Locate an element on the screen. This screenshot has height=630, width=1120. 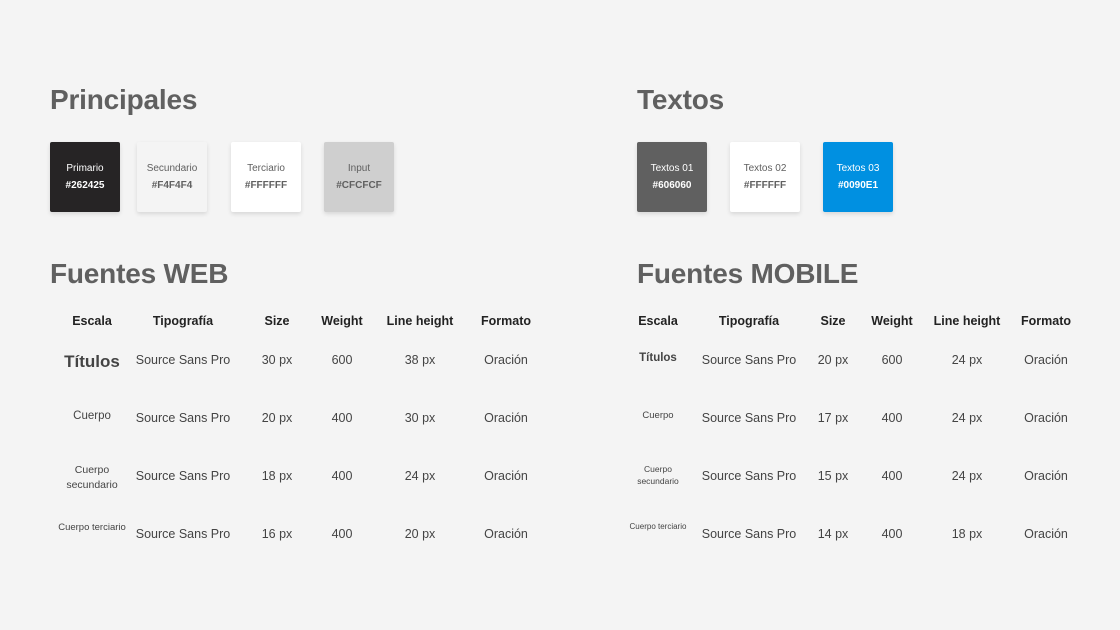
swatch-textos-03: Textos 03 #0090E1 is located at coordinates (858, 177).